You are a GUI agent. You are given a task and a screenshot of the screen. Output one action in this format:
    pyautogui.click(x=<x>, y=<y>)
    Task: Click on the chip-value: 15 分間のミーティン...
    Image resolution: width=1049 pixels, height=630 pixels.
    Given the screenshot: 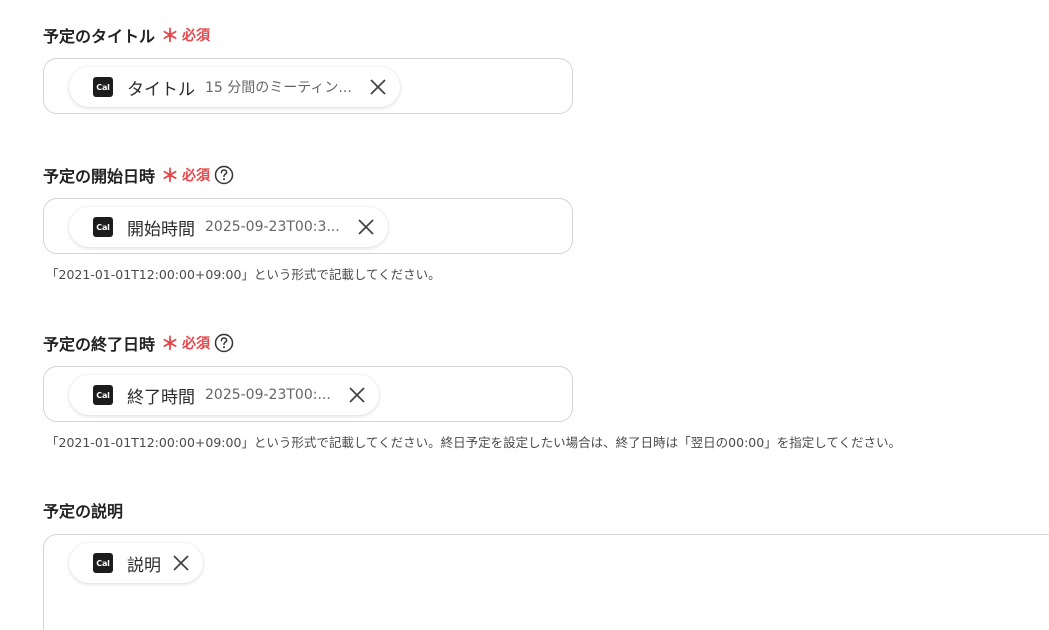 What is the action you would take?
    pyautogui.click(x=278, y=88)
    